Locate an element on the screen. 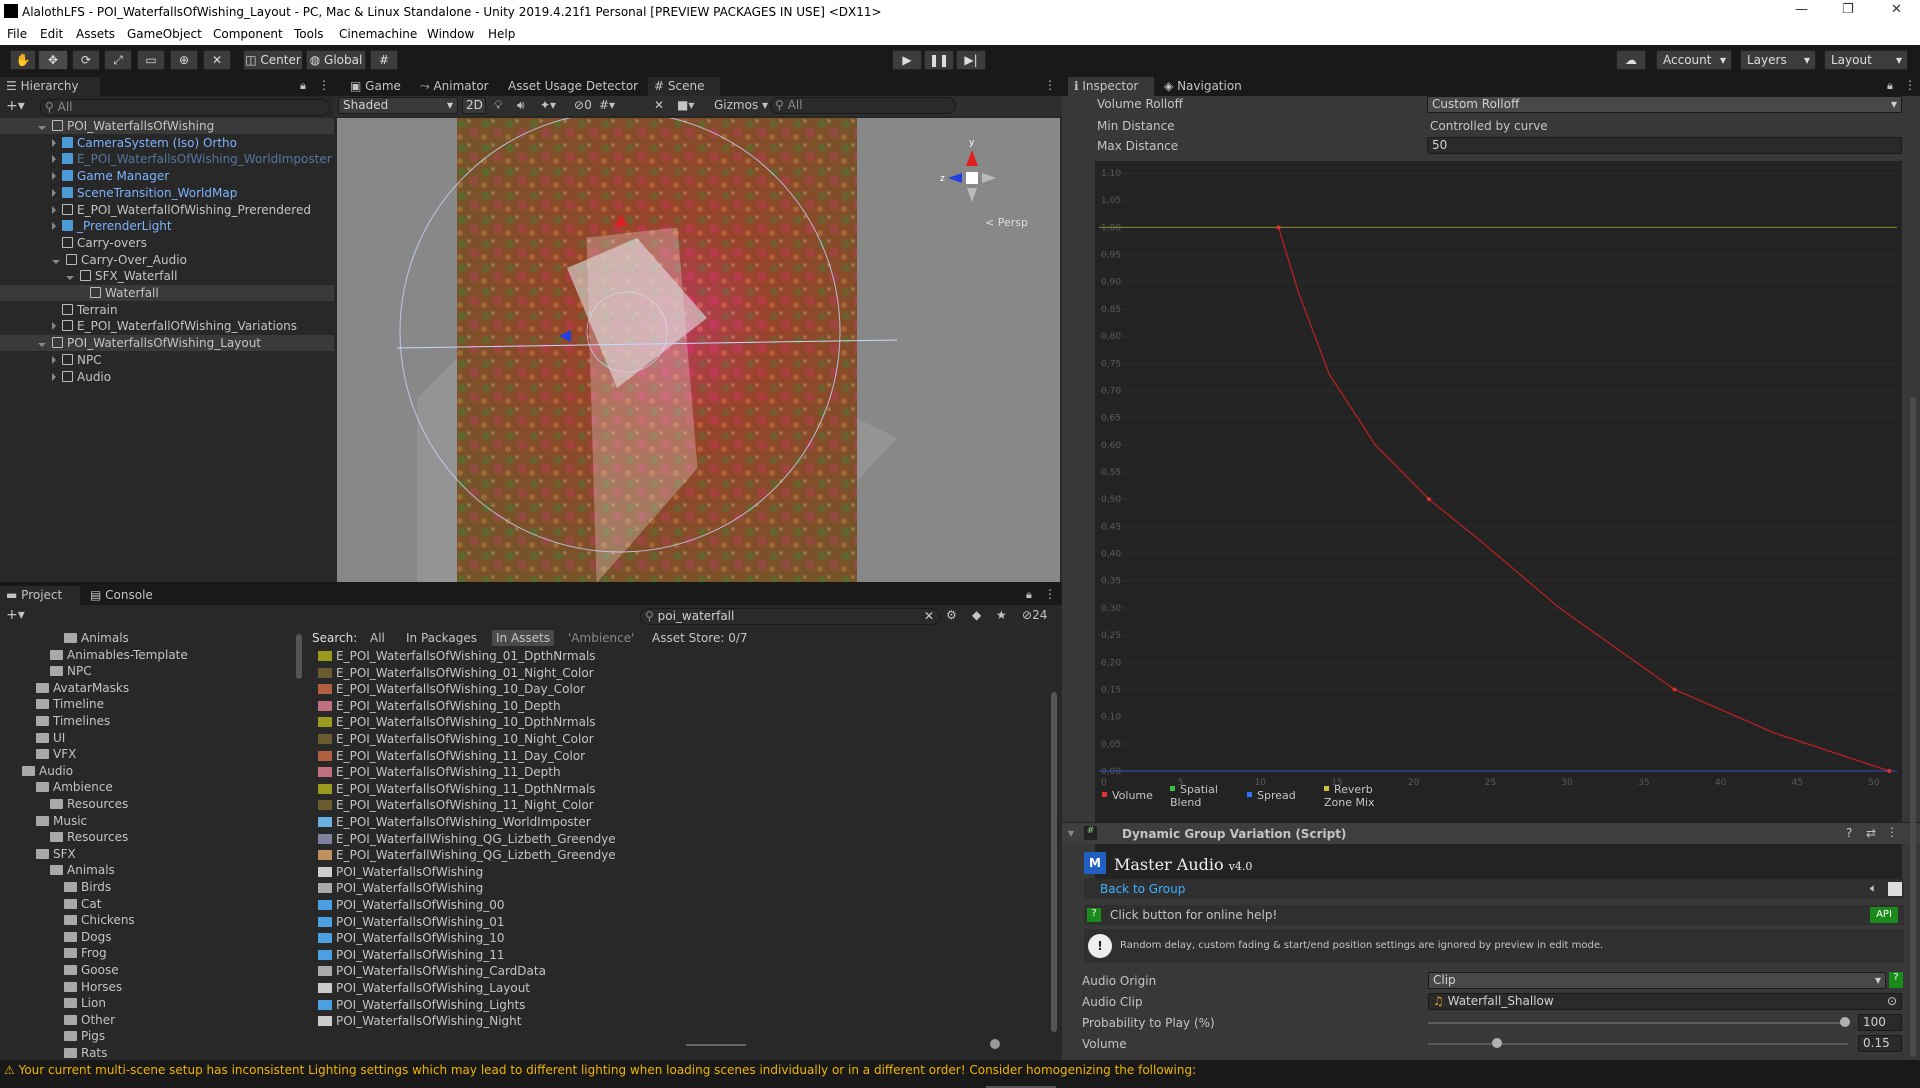 The width and height of the screenshot is (1920, 1088). hierarchy-item: Terrain is located at coordinates (167, 310).